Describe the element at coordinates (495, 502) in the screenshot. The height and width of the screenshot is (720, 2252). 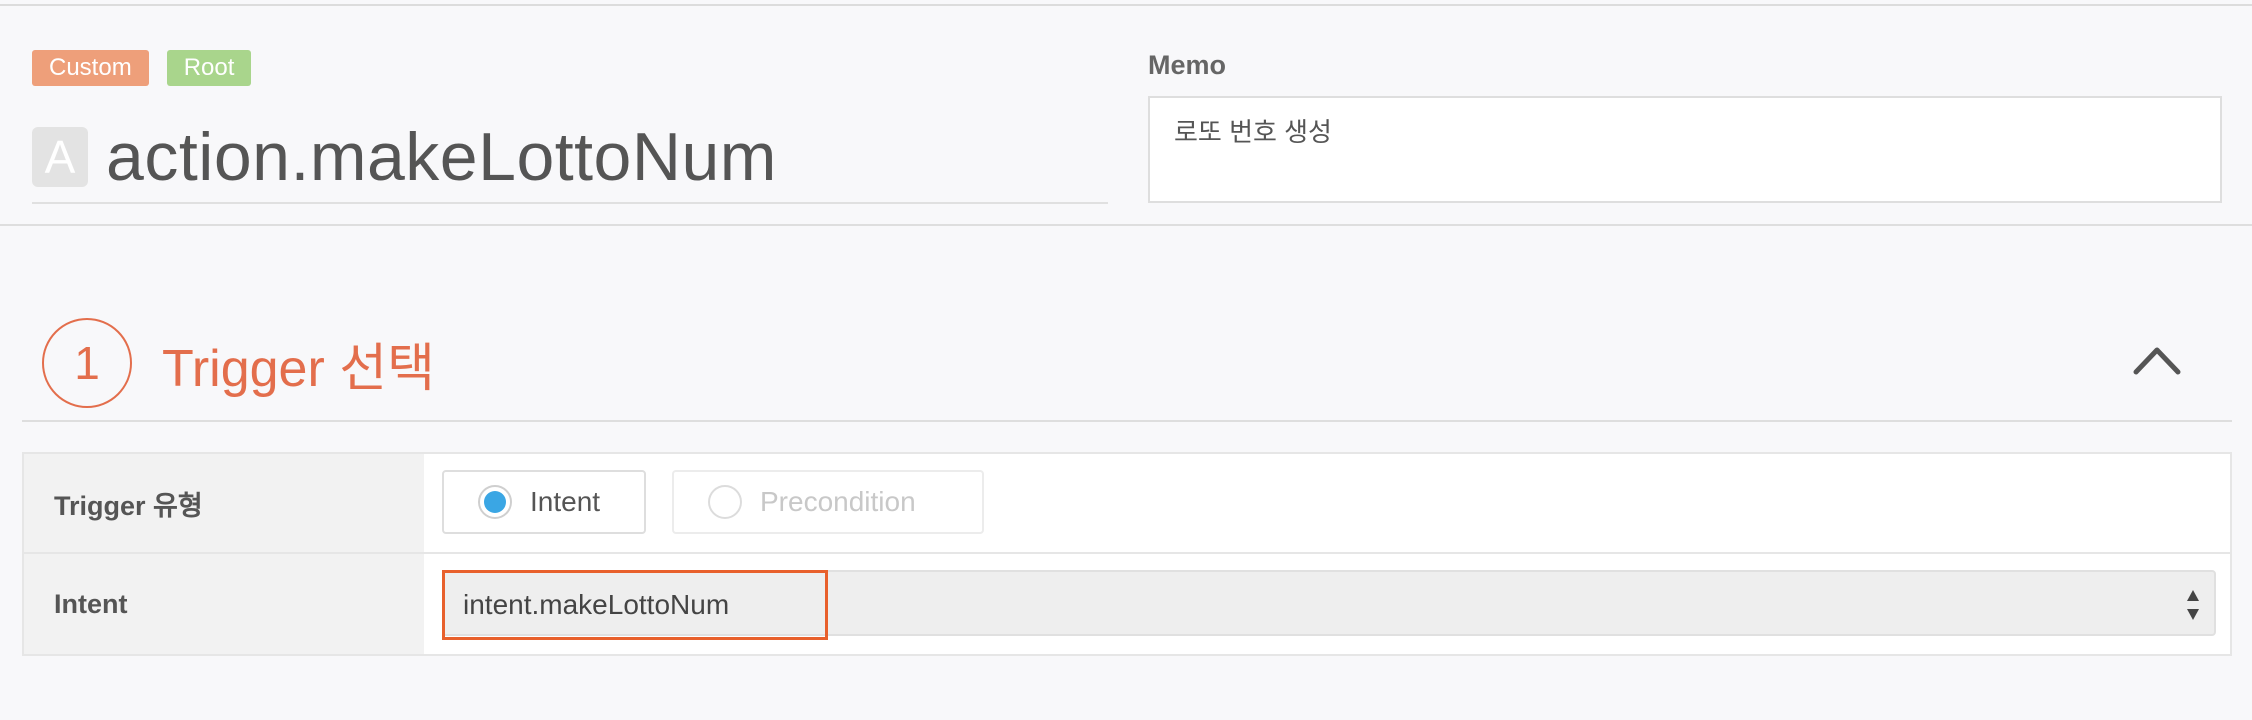
I see `radio-checked-icon` at that location.